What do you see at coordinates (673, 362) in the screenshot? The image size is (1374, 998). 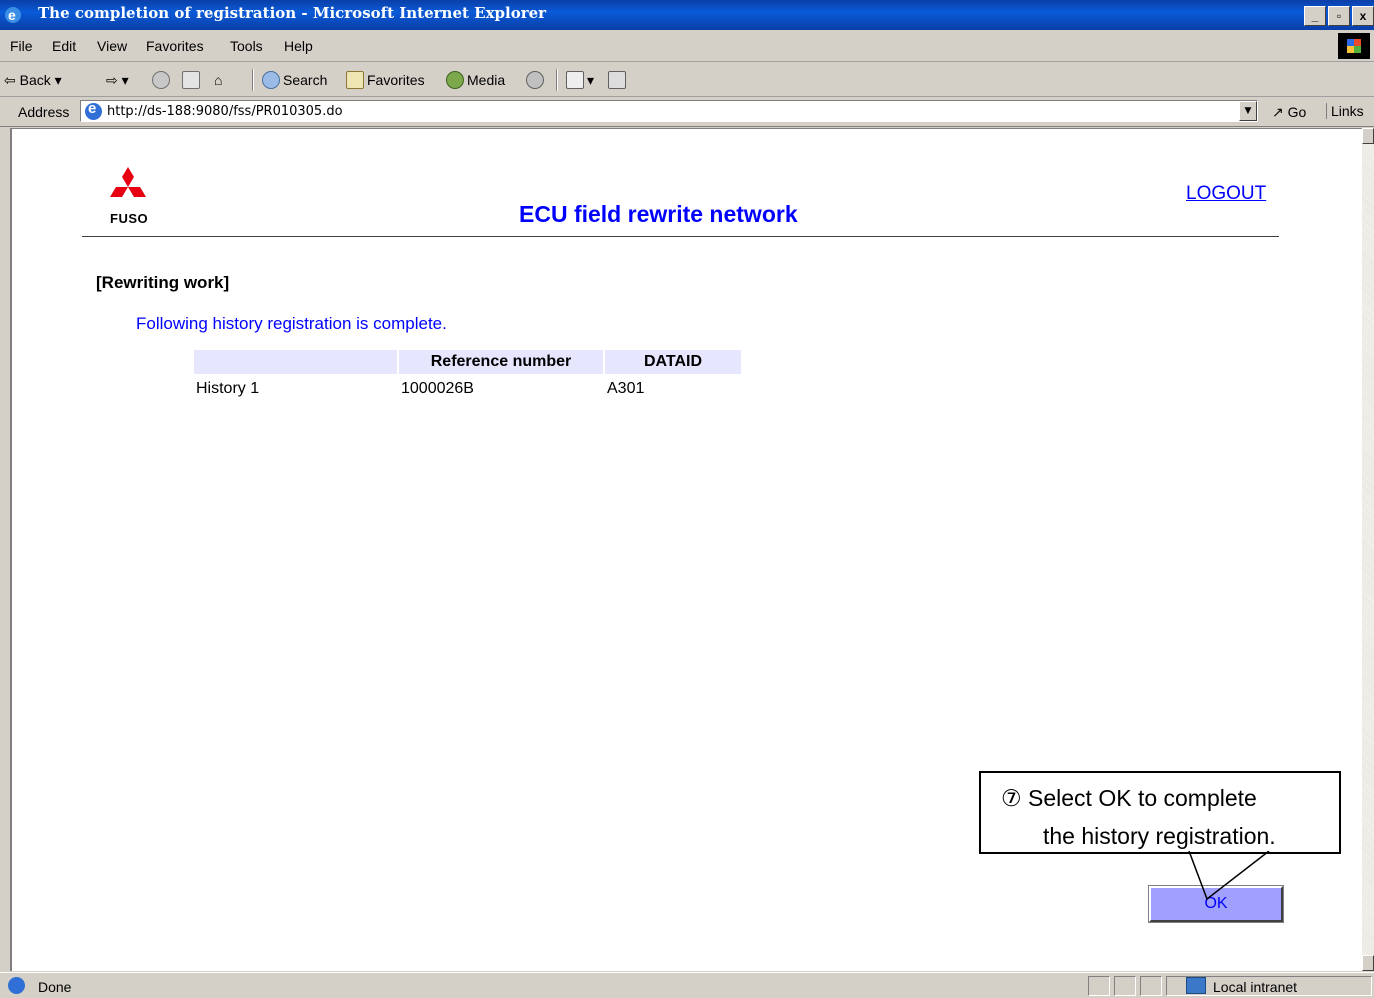 I see `column-header: DATAID` at bounding box center [673, 362].